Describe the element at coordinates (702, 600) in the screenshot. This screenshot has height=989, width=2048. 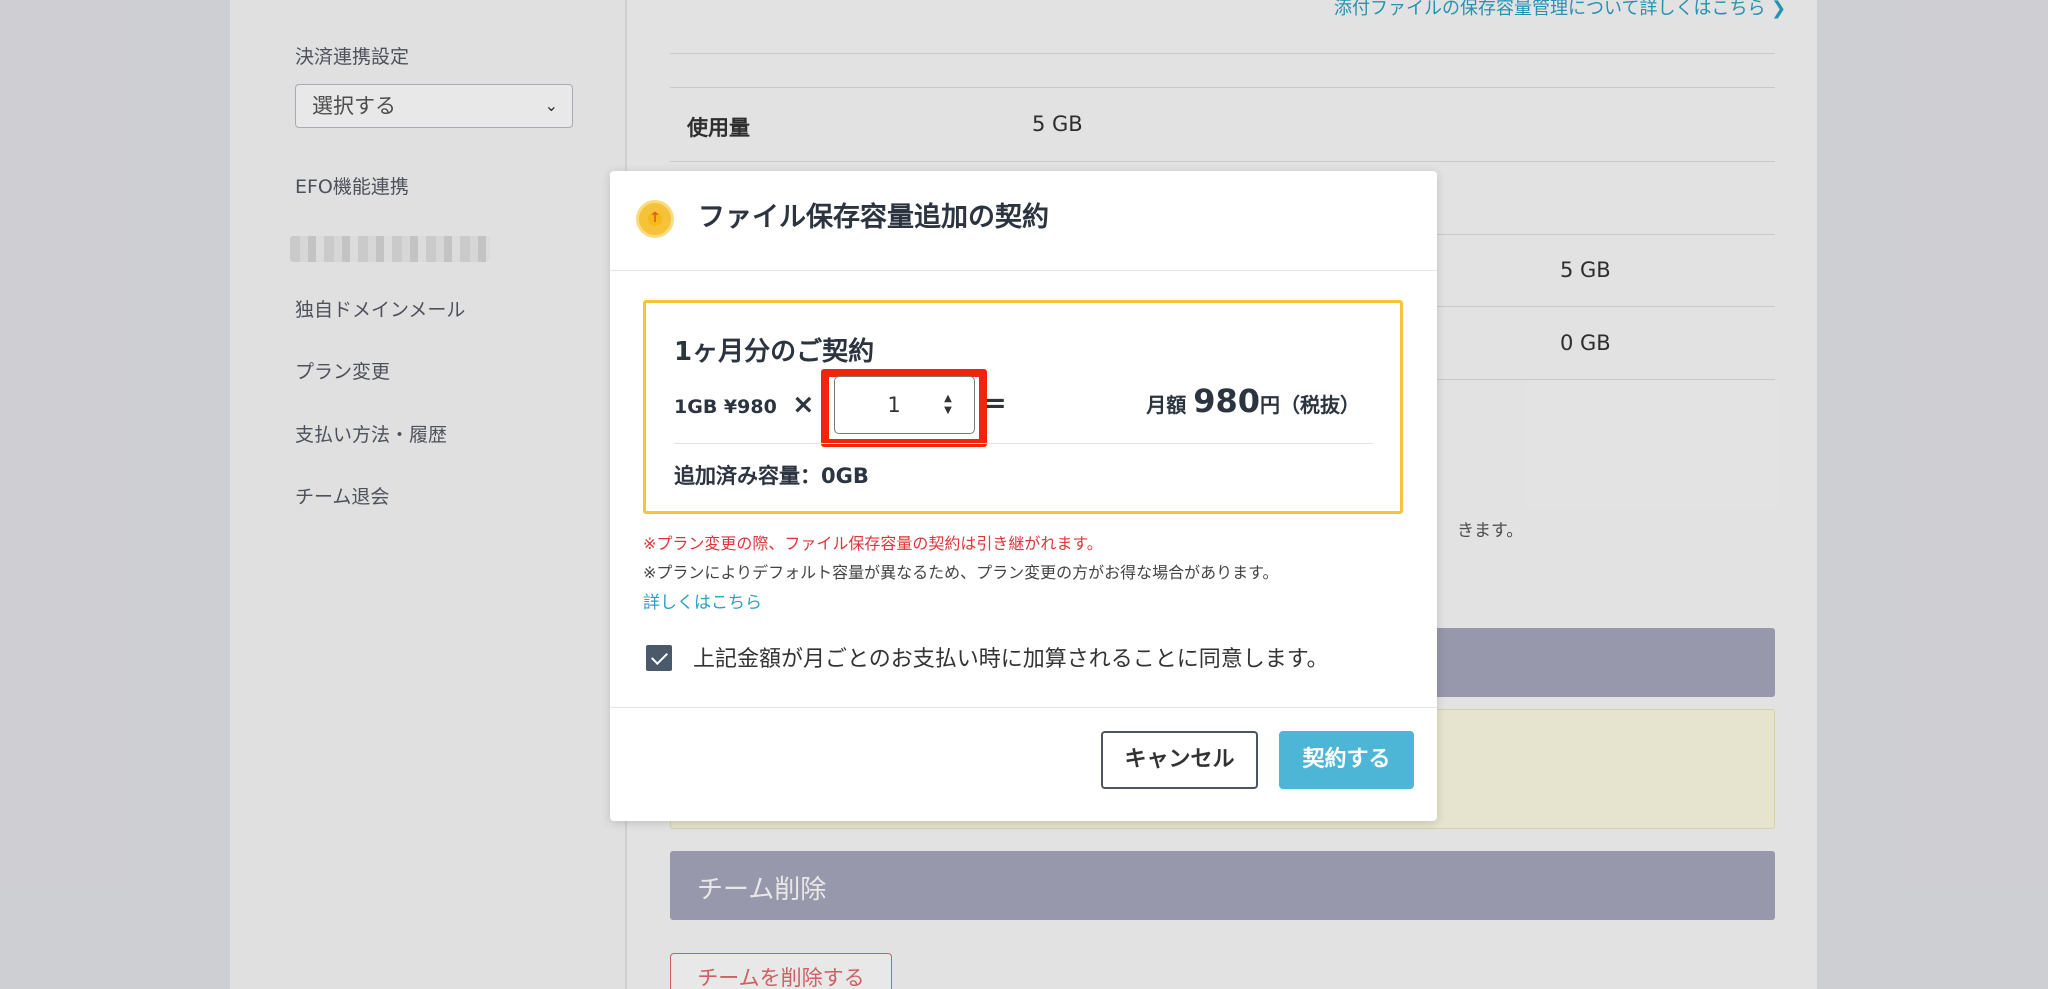
I see `details-link: 詳しくはこちら` at that location.